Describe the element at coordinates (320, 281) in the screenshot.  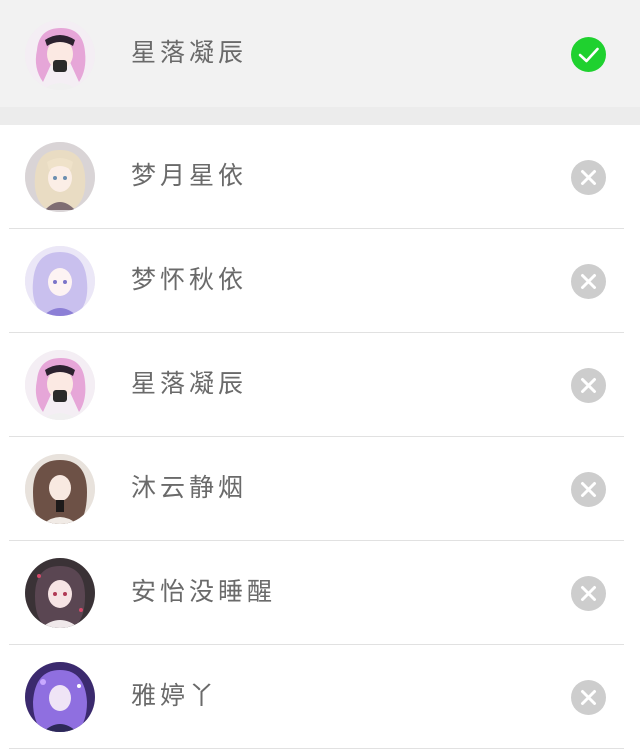
I see `list-item: 梦怀秋依` at that location.